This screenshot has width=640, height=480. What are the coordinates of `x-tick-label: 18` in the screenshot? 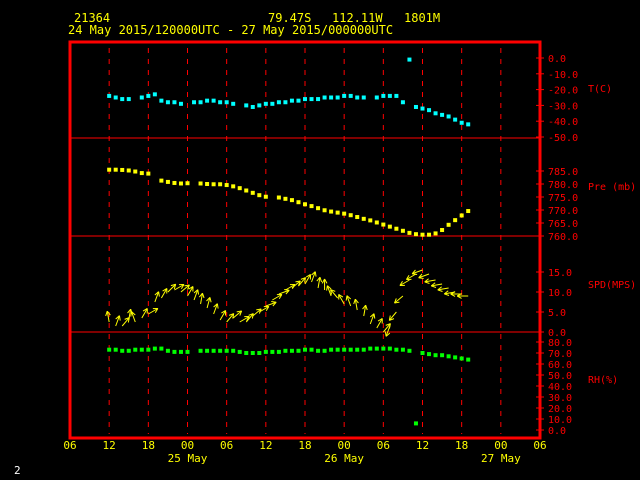 It's located at (148, 445).